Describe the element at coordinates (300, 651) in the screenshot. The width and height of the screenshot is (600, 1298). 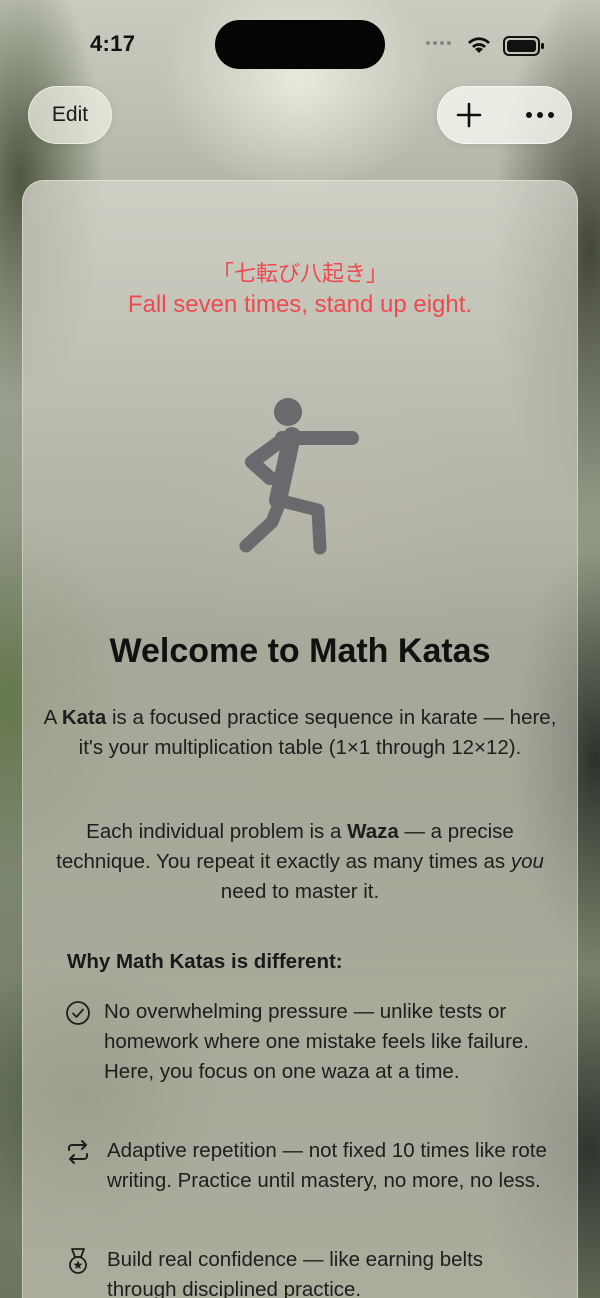
I see `page-title: Welcome to Math Katas` at that location.